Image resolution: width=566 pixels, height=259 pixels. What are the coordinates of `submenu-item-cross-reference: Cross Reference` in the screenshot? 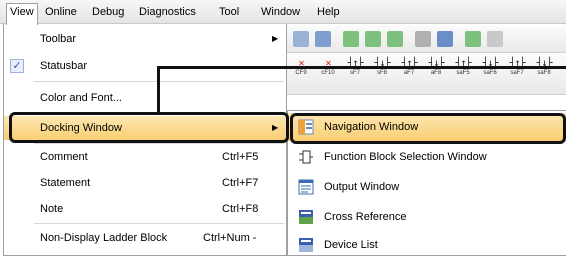 It's located at (427, 217).